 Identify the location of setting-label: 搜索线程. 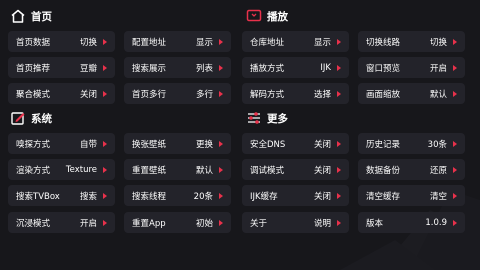
(149, 196).